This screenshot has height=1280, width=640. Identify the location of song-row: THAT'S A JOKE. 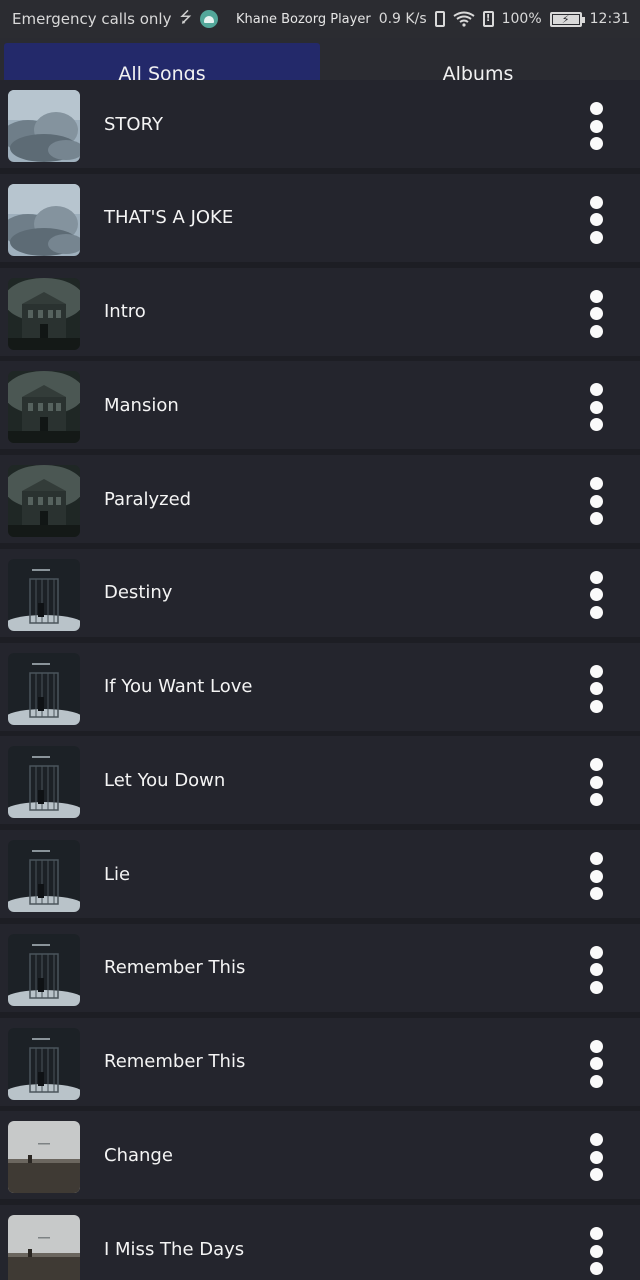
(320, 217).